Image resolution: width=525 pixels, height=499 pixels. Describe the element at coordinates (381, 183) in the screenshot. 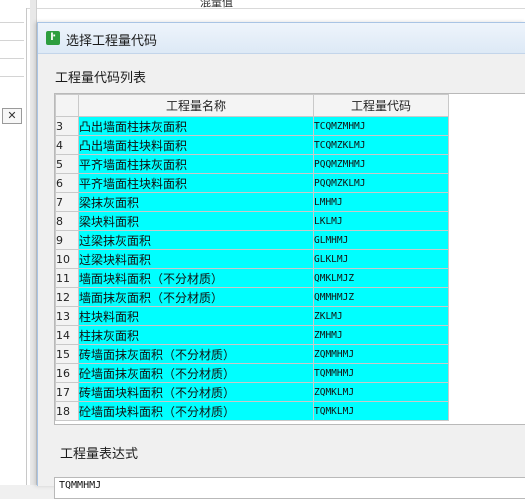

I see `quantity-code-cell: PQQMZKLMJ` at that location.